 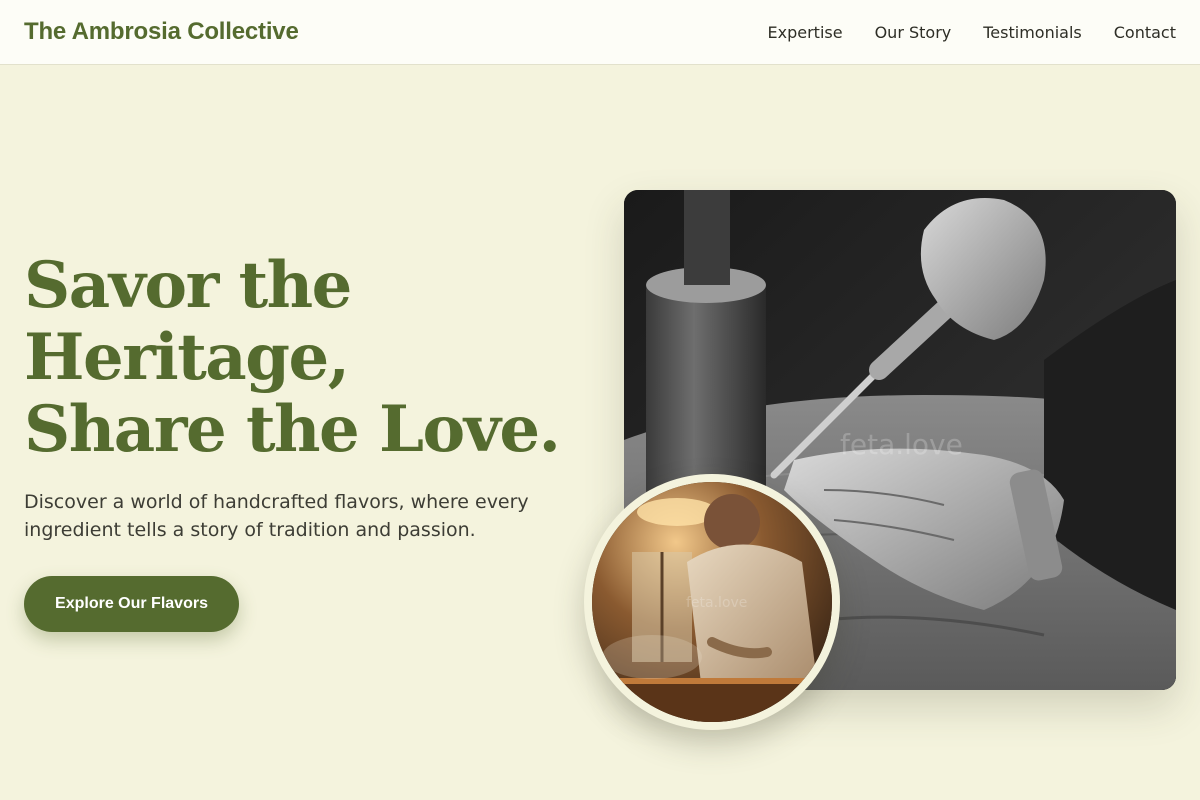 I want to click on hero-title-line-2: Heritage,, so click(x=187, y=357).